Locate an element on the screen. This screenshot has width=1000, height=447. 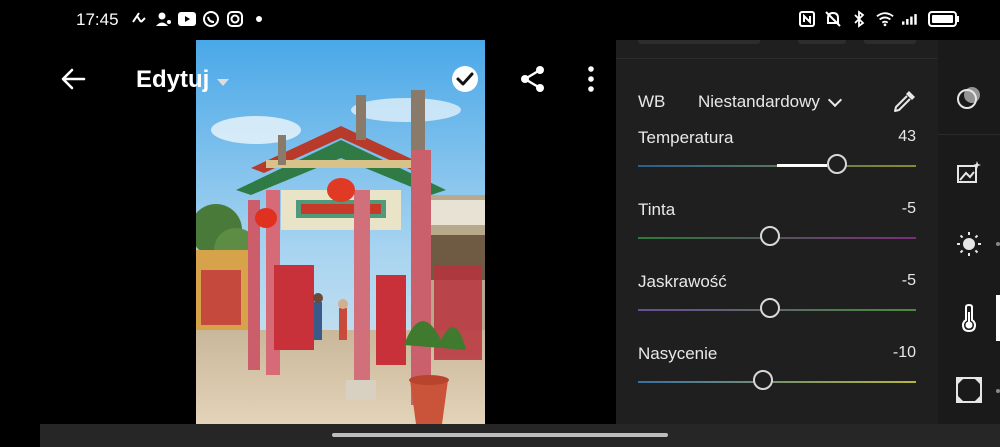
back-button is located at coordinates (74, 79).